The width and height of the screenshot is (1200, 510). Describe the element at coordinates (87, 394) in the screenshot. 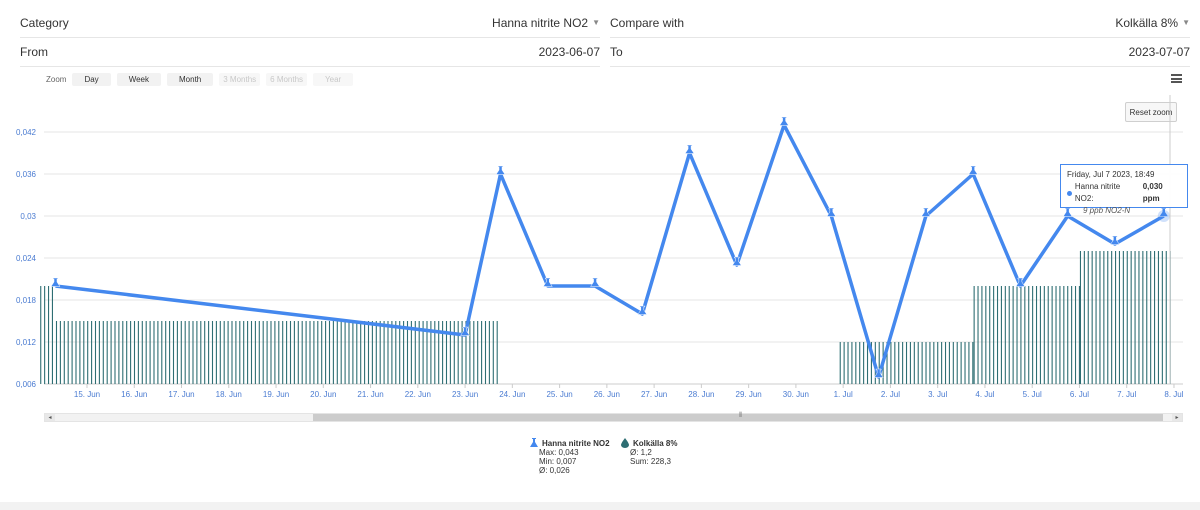

I see `x-tick-label: 15. Jun` at that location.